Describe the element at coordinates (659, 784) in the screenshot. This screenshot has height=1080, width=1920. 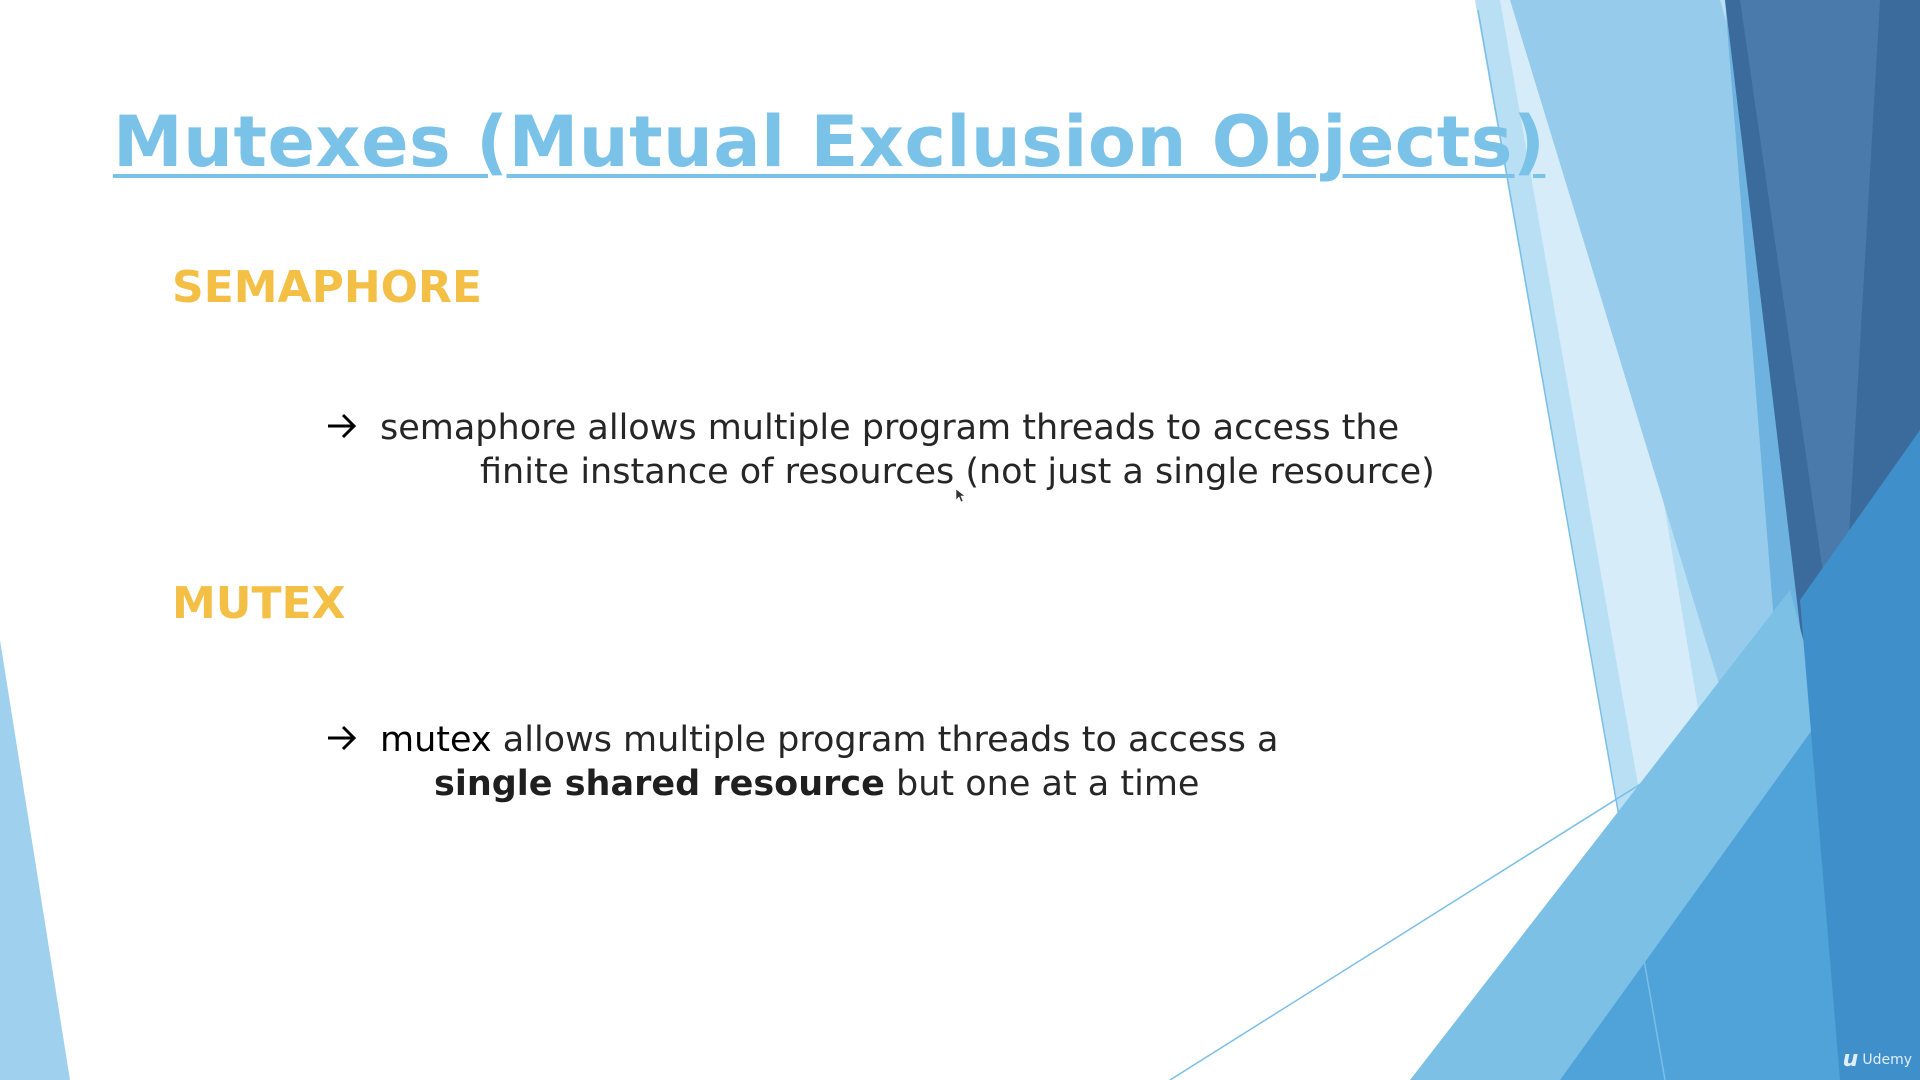
I see `mutex-bold-phrase: single shared resource` at that location.